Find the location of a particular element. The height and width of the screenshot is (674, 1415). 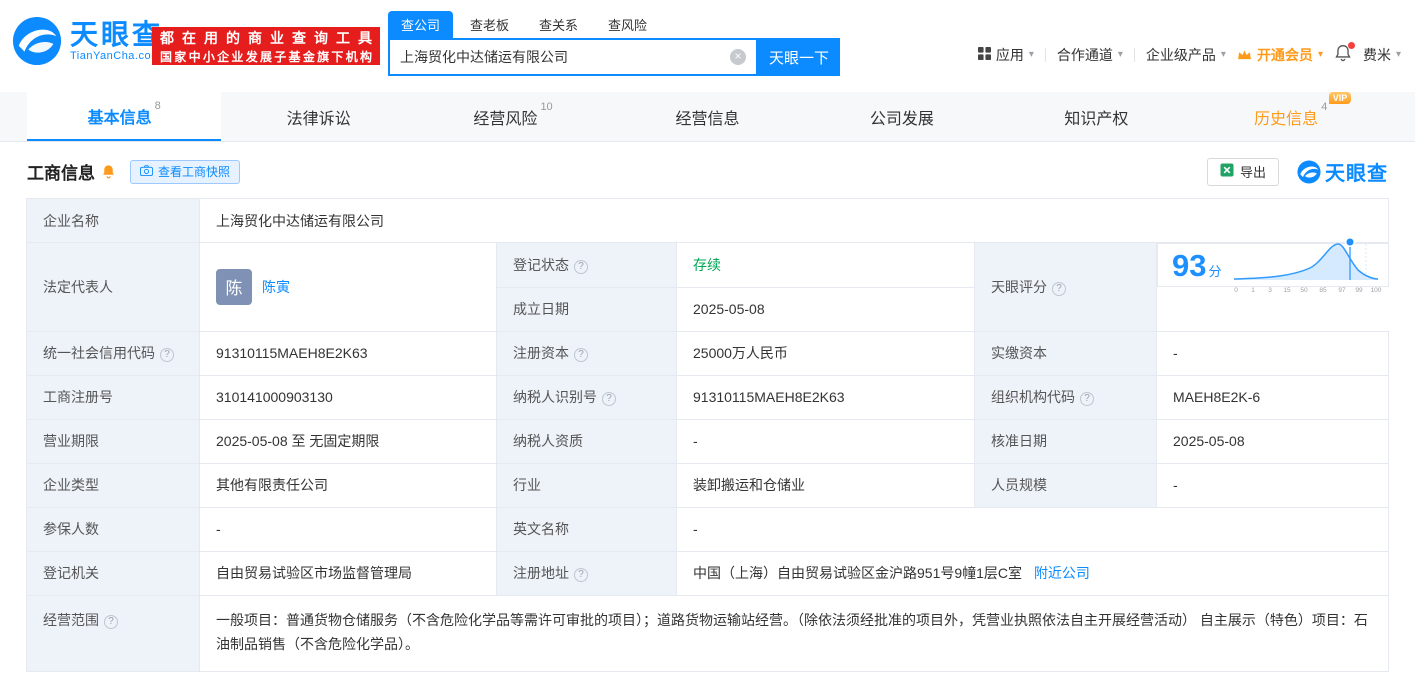

field-label: 成立日期 is located at coordinates (586, 309).